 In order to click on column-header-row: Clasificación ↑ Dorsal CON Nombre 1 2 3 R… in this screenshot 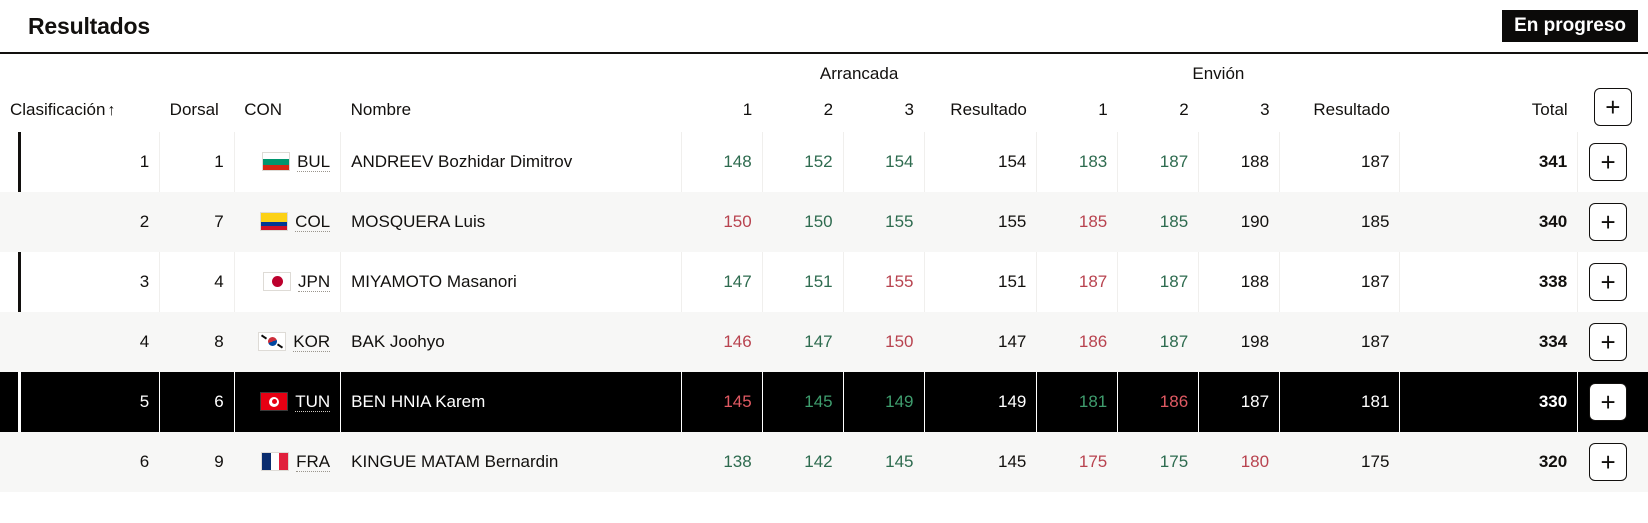, I will do `click(824, 109)`.